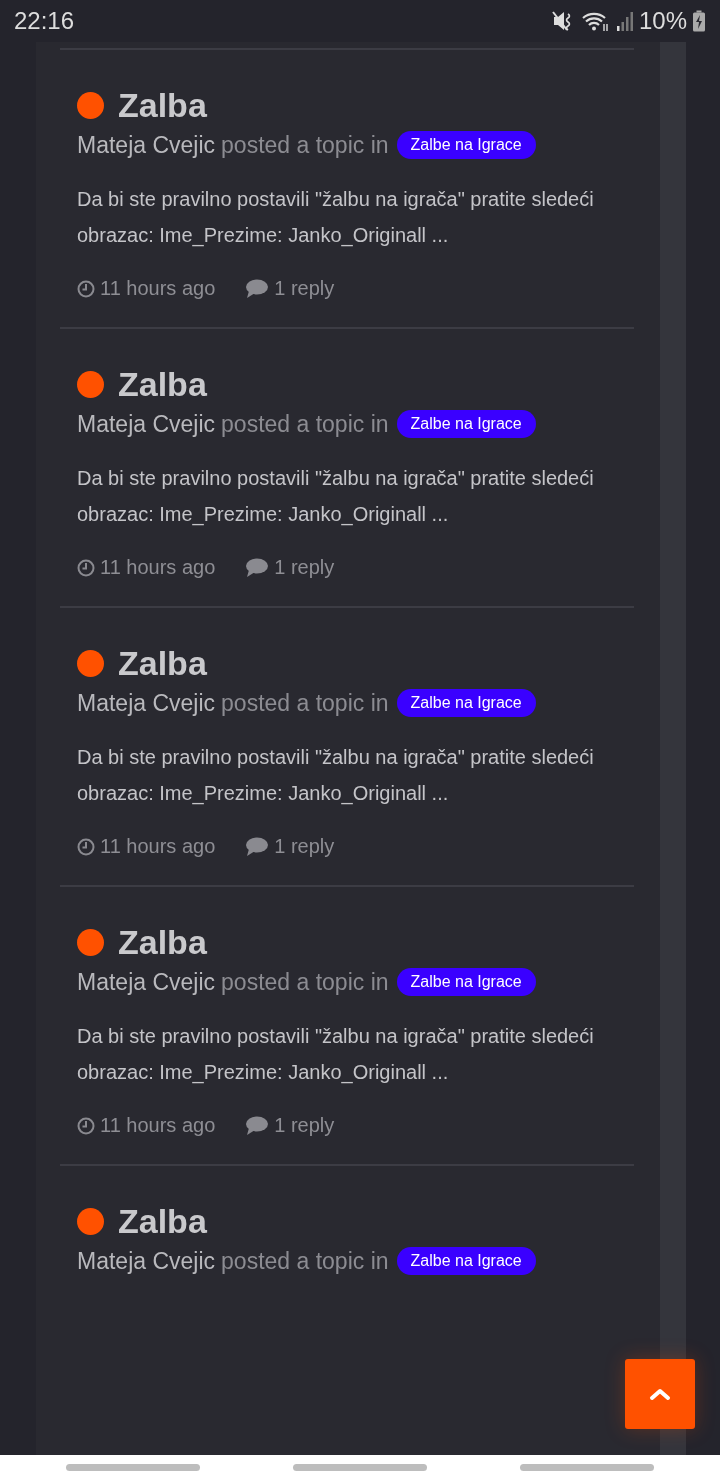 The width and height of the screenshot is (720, 1480). Describe the element at coordinates (699, 21) in the screenshot. I see `battery-icon` at that location.